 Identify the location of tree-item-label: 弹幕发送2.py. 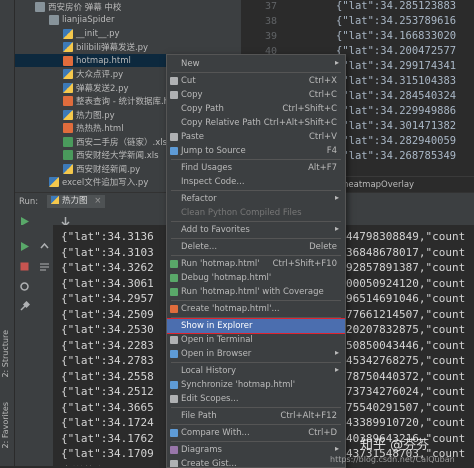
(102, 88).